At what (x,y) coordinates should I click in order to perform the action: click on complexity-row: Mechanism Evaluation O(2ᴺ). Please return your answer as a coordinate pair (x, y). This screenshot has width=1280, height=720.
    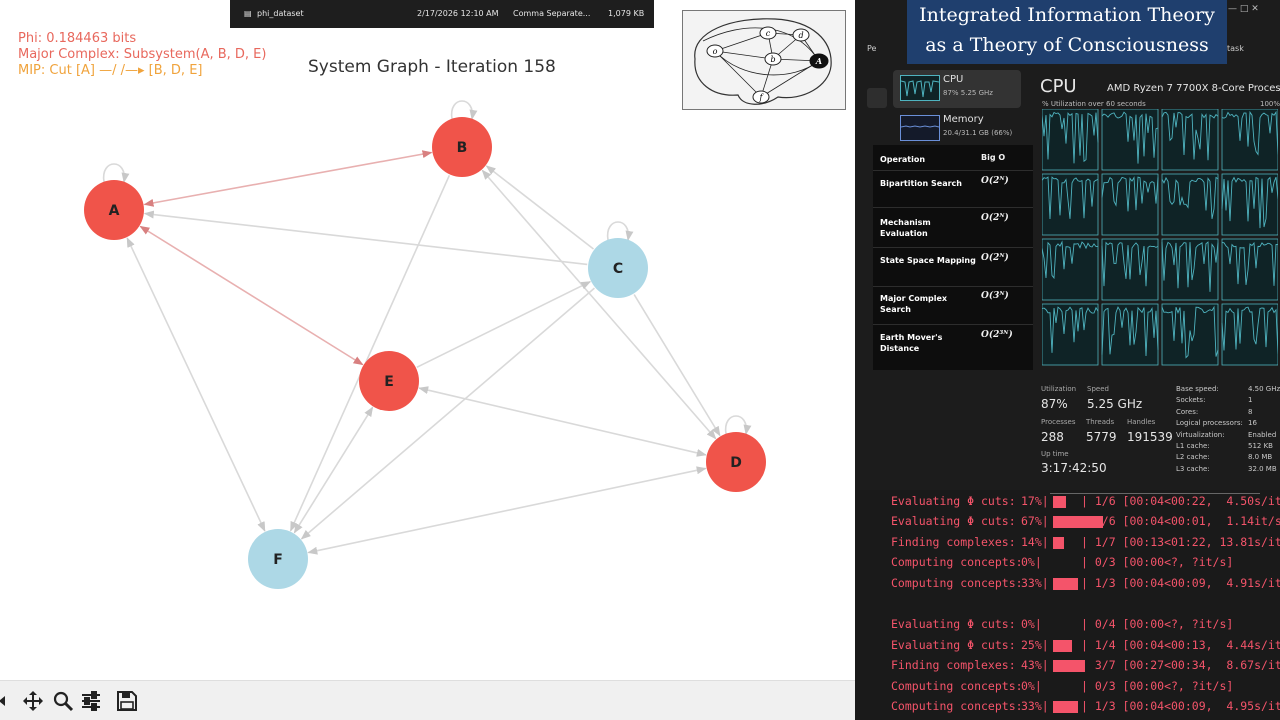
    Looking at the image, I should click on (953, 228).